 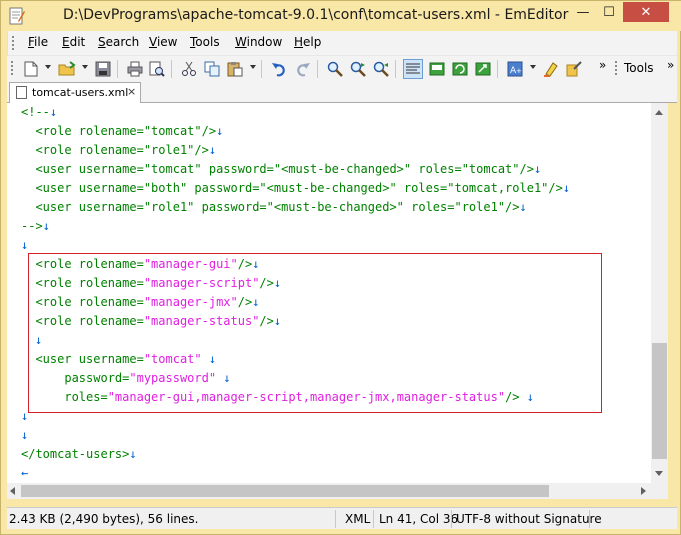 What do you see at coordinates (140, 264) in the screenshot?
I see `code-line: <role rolename="manager-gui"/>↓` at bounding box center [140, 264].